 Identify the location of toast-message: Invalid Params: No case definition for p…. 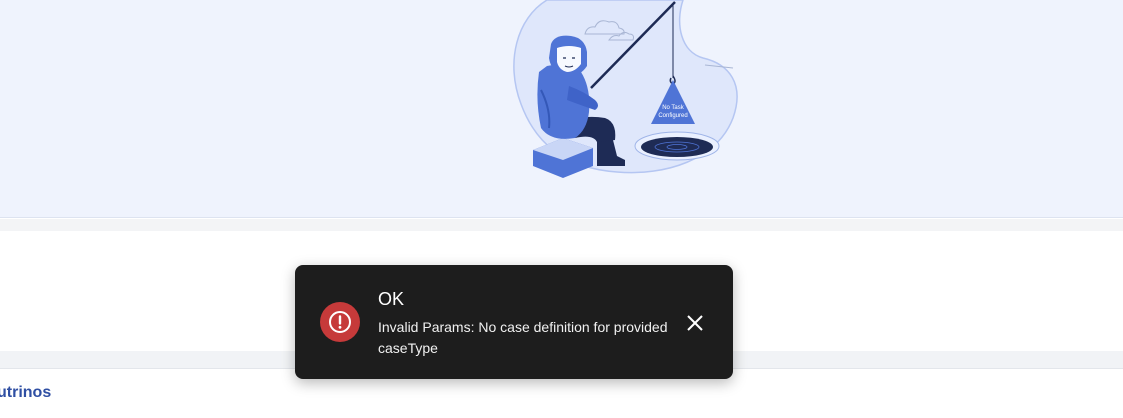
(523, 337).